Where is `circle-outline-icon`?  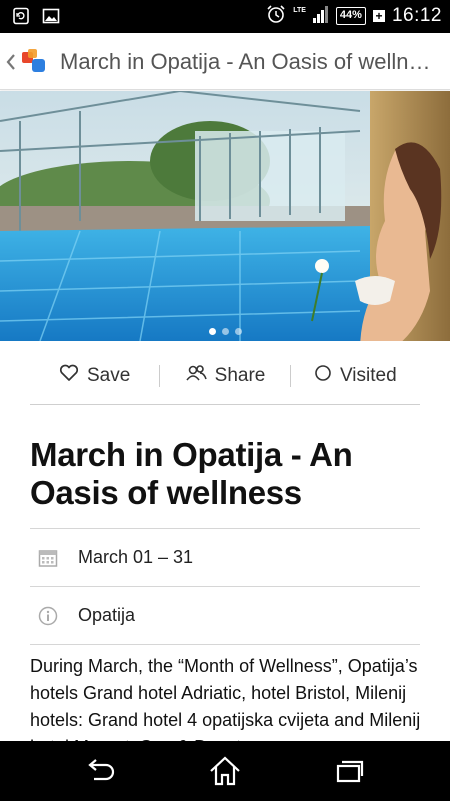 circle-outline-icon is located at coordinates (323, 376).